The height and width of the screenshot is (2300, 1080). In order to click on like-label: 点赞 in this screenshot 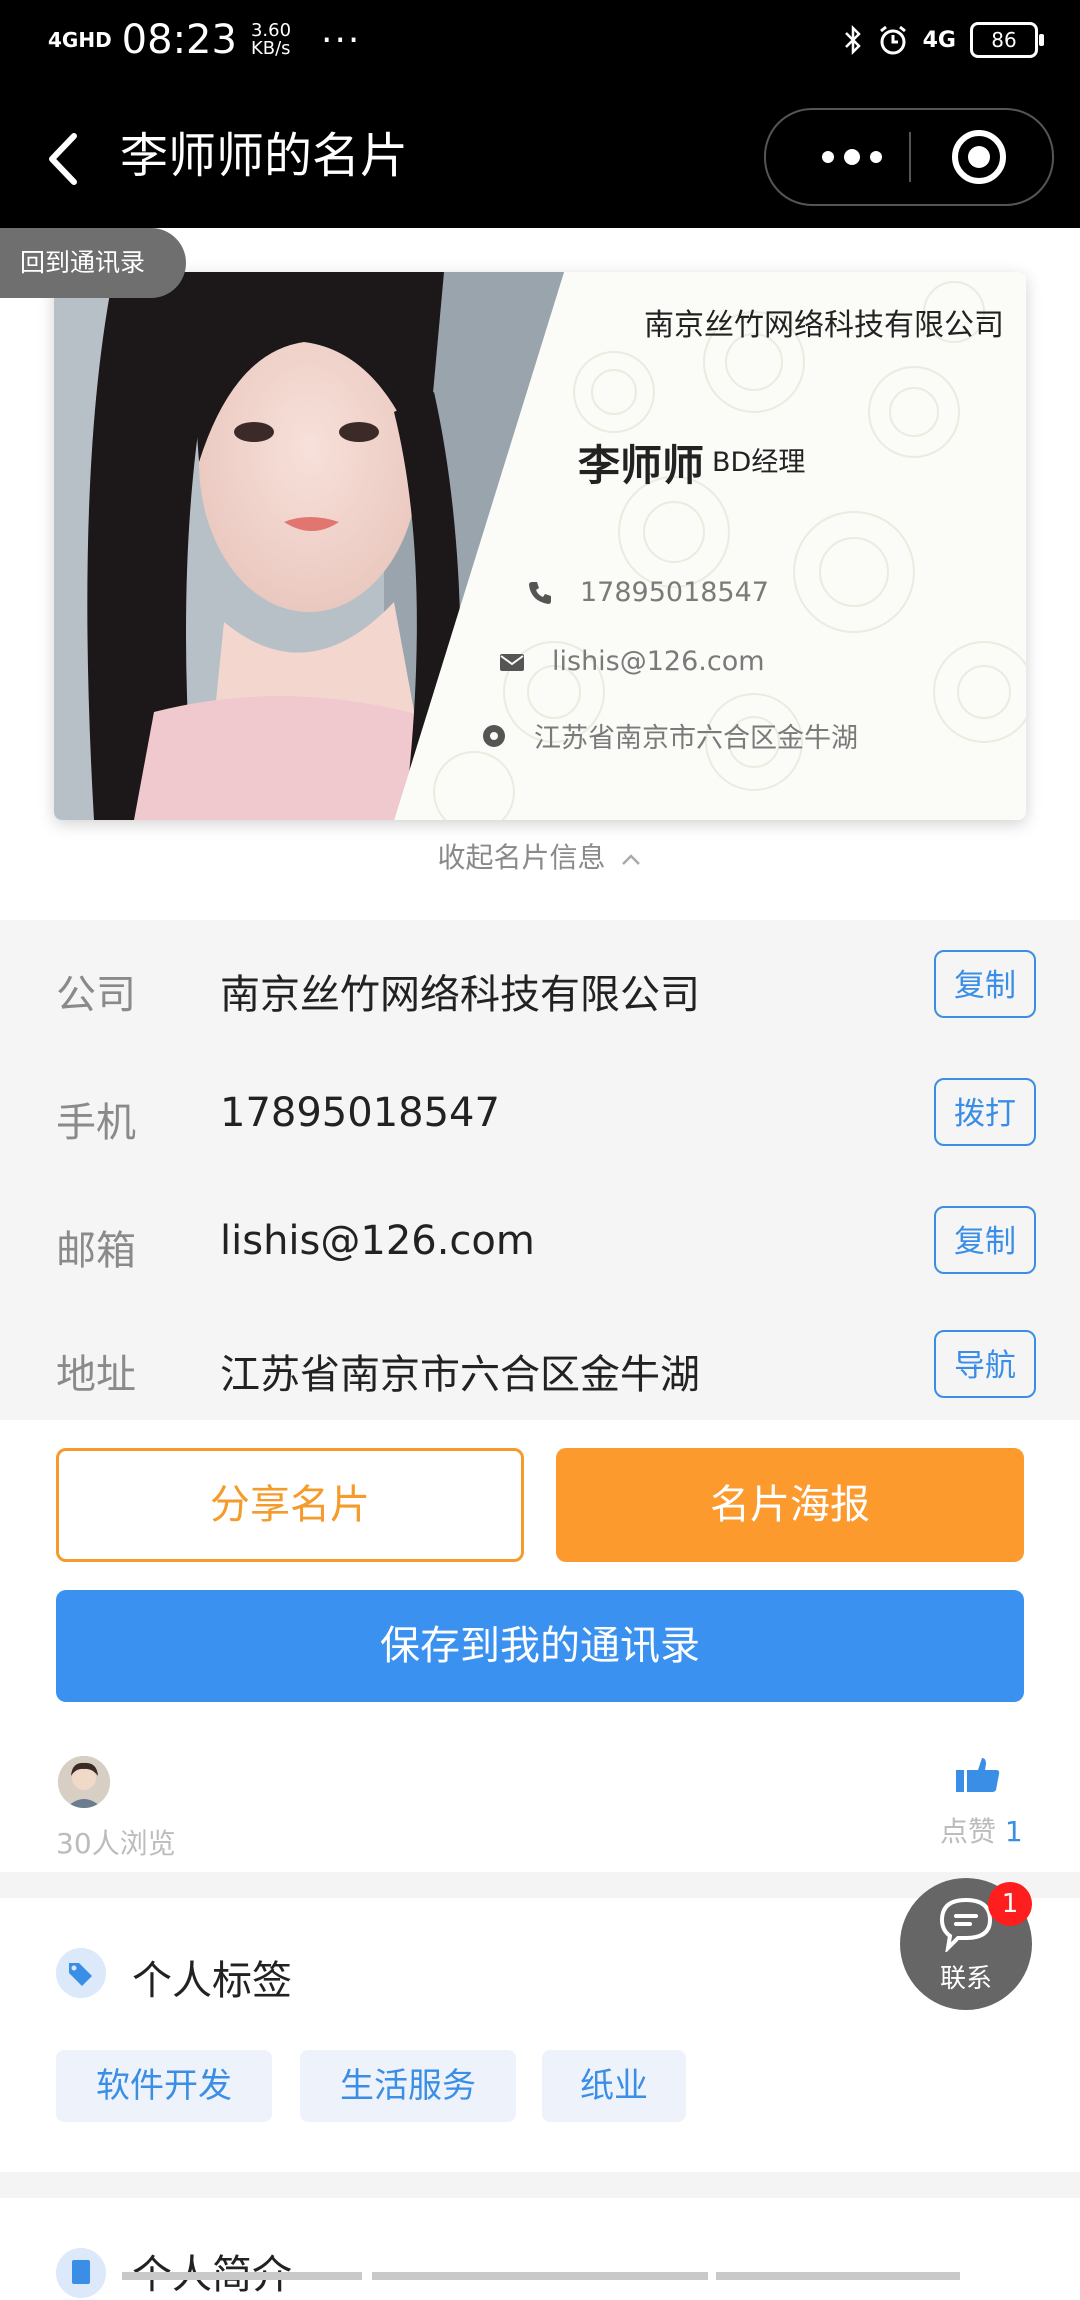, I will do `click(968, 1831)`.